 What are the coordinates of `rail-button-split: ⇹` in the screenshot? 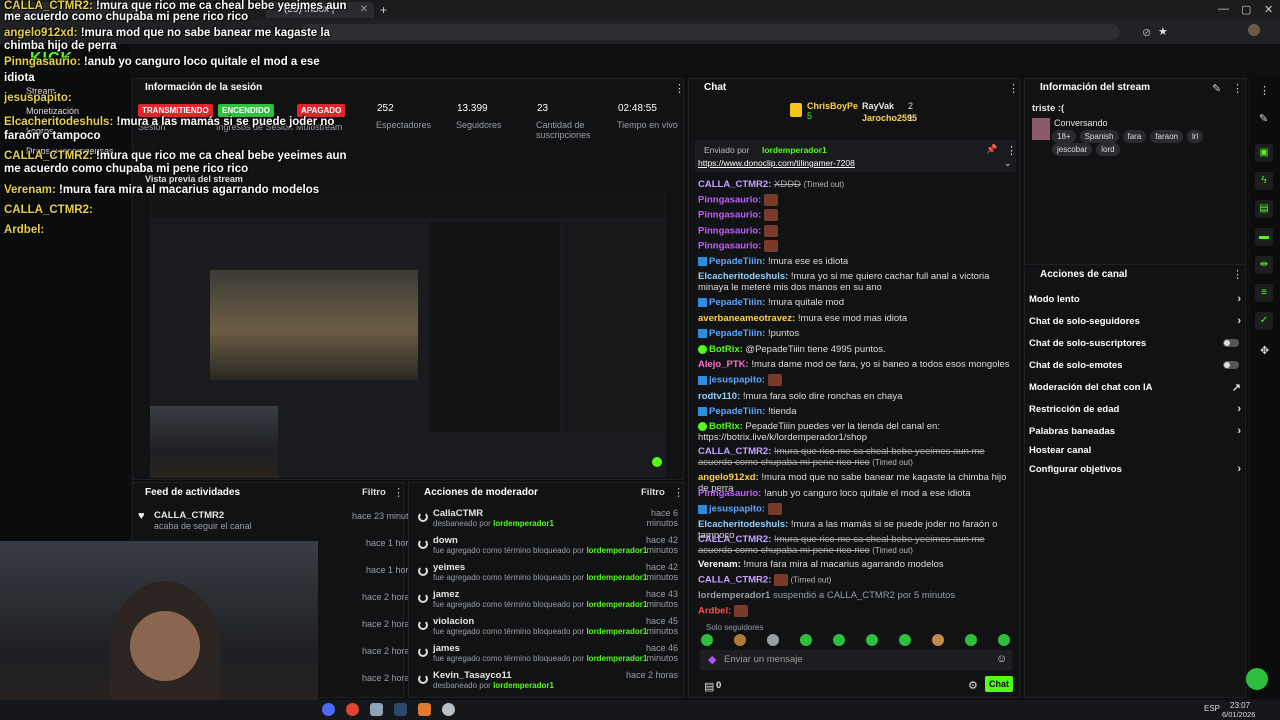 It's located at (1264, 265).